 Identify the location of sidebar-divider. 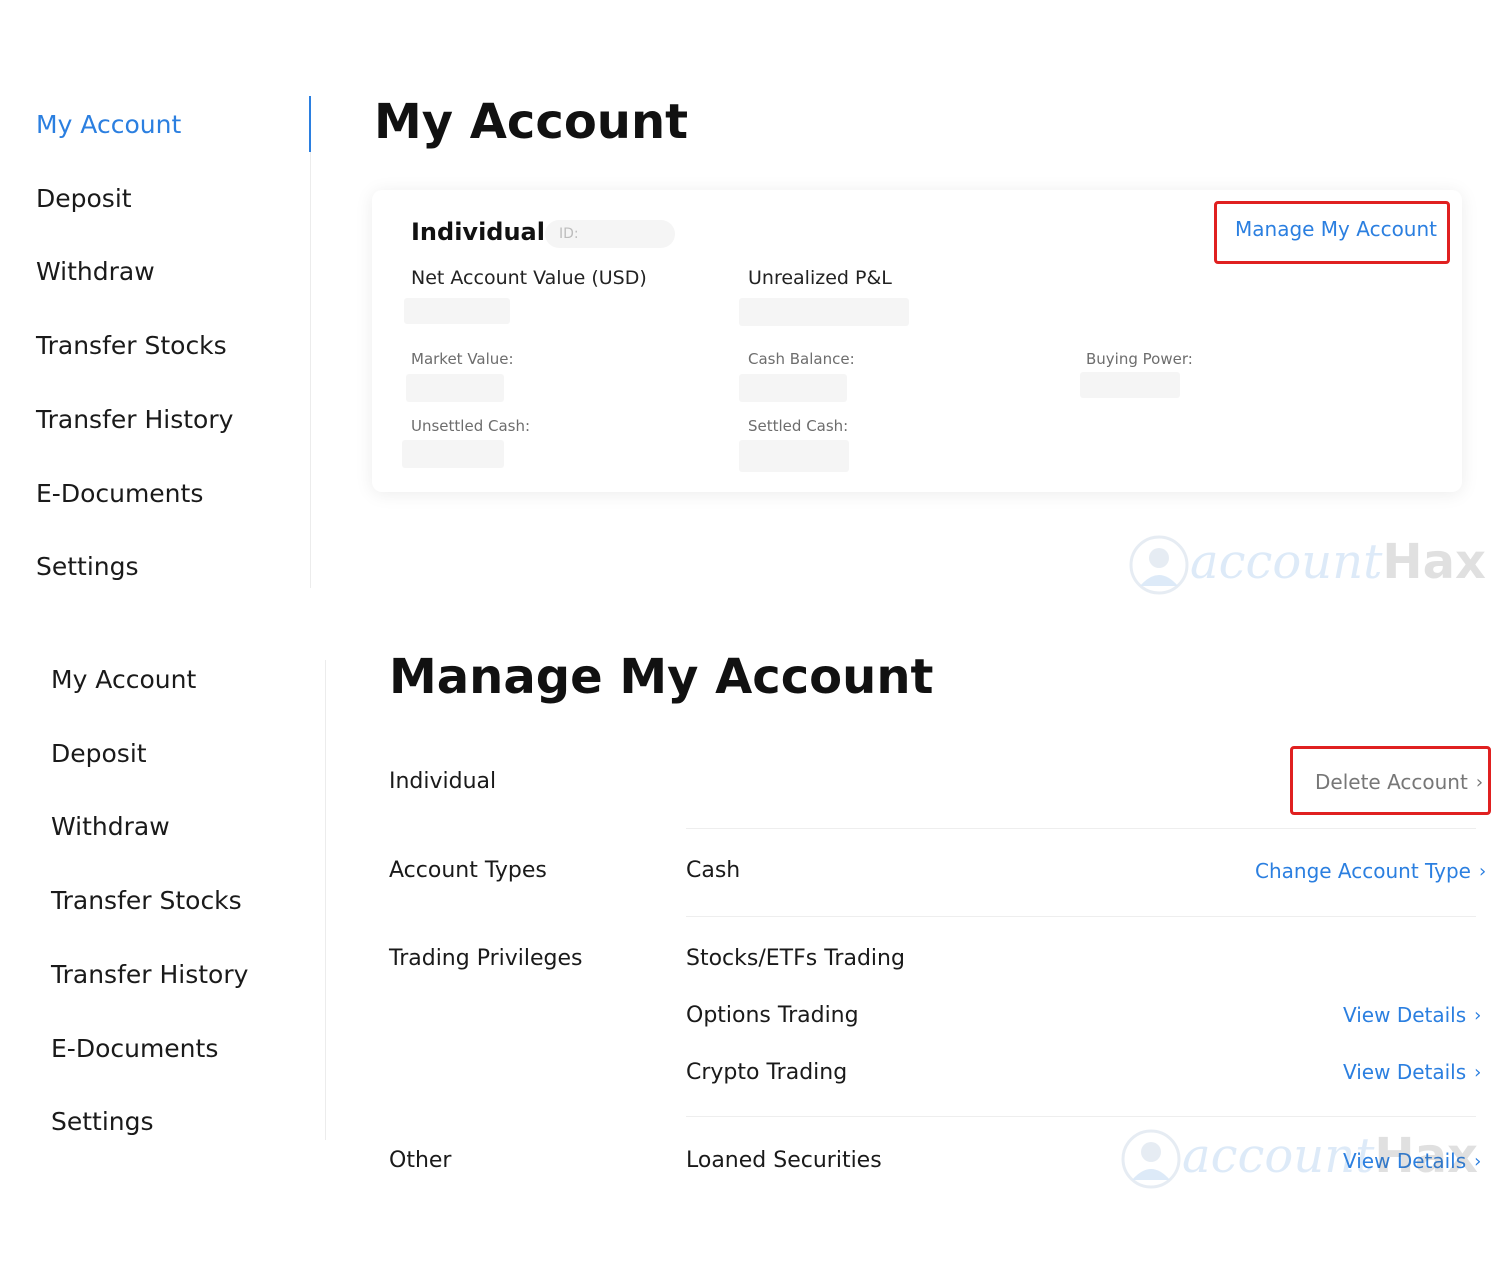
(325, 900).